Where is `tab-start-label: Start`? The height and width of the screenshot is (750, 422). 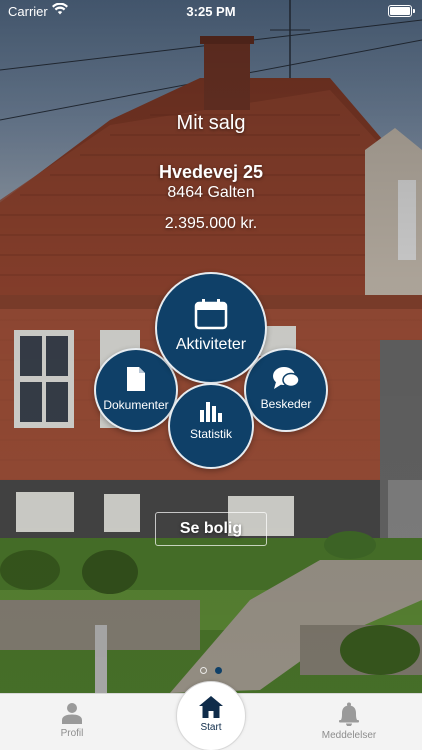 tab-start-label: Start is located at coordinates (211, 727).